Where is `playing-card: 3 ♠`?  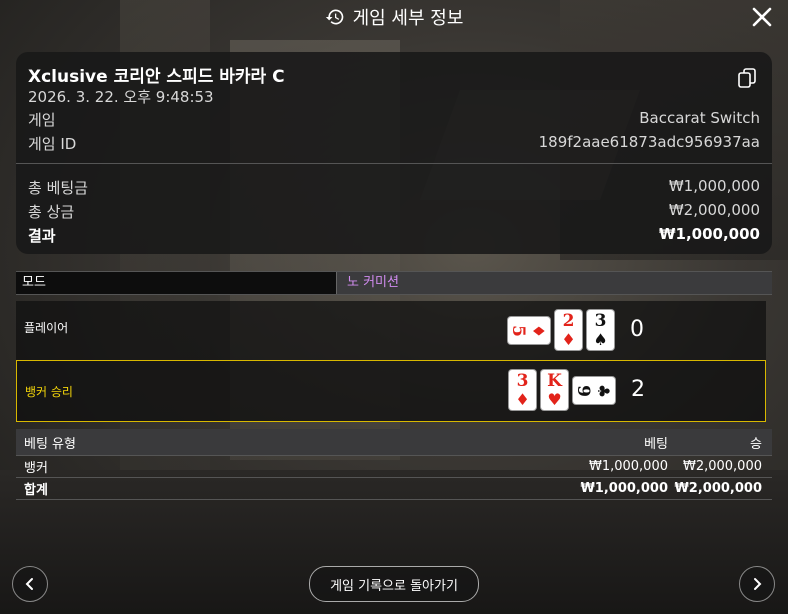
playing-card: 3 ♠ is located at coordinates (600, 330).